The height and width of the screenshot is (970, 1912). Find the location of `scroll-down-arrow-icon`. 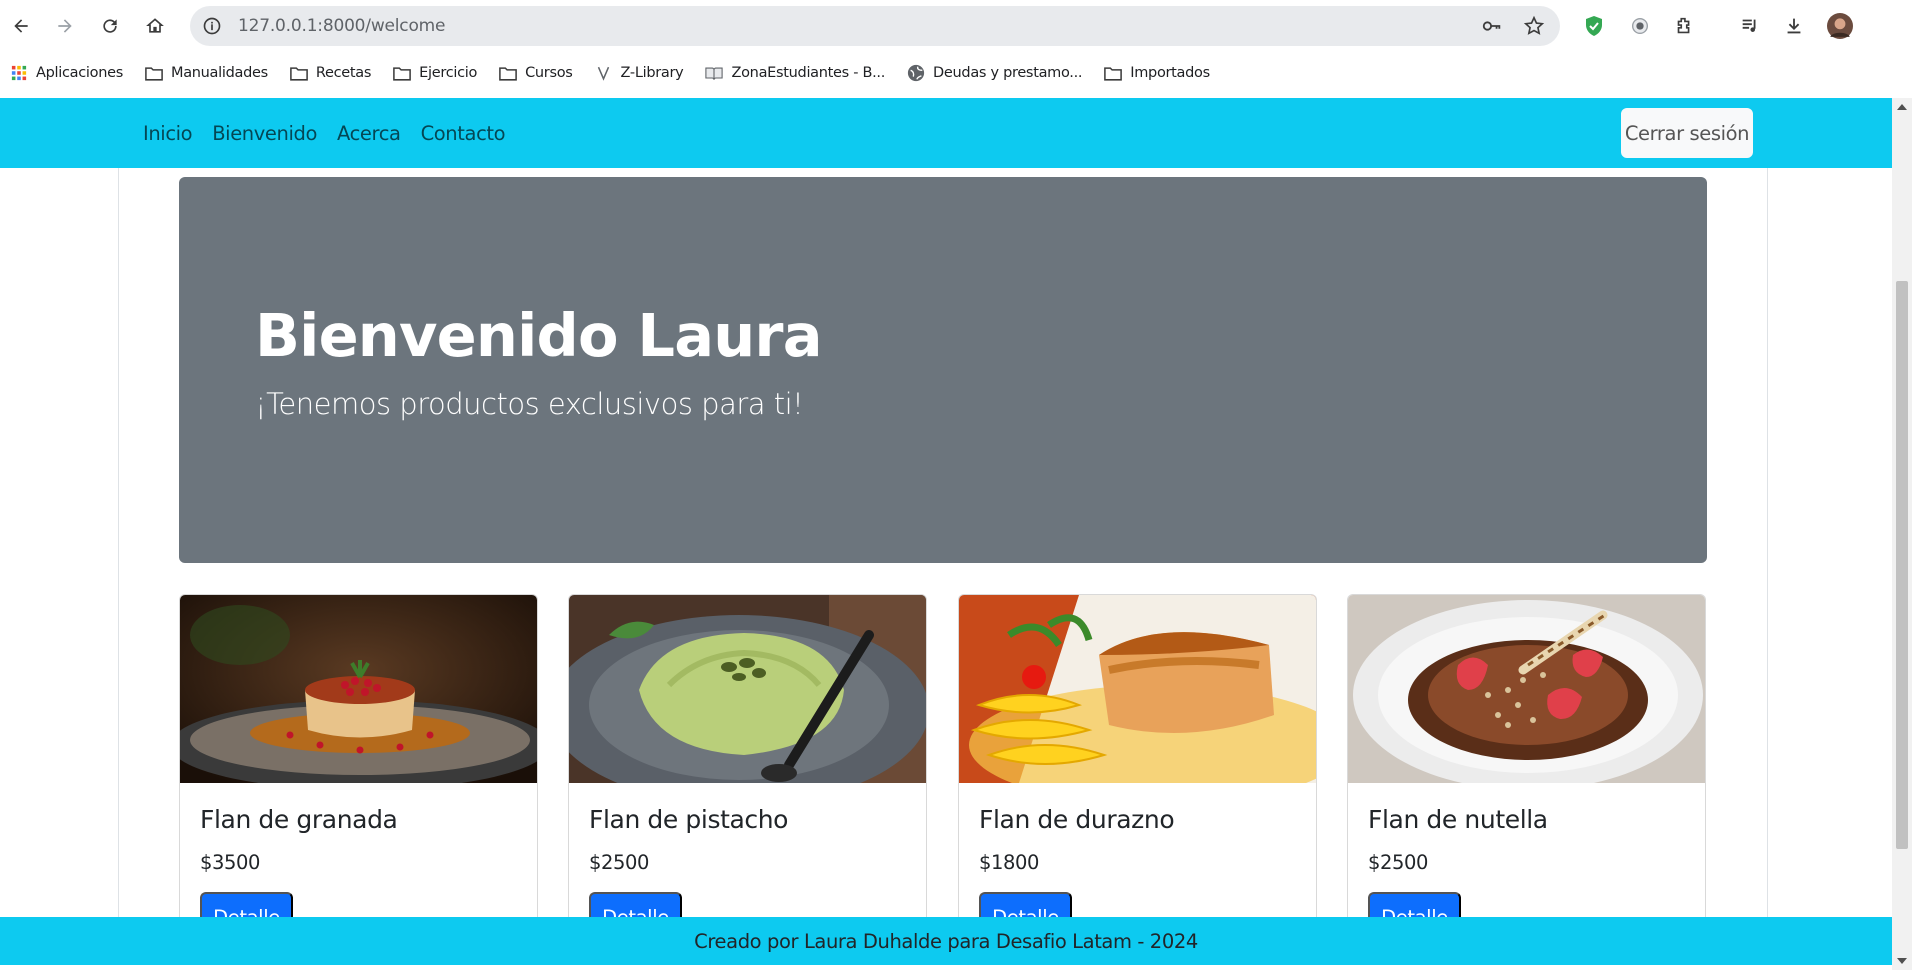

scroll-down-arrow-icon is located at coordinates (1902, 961).